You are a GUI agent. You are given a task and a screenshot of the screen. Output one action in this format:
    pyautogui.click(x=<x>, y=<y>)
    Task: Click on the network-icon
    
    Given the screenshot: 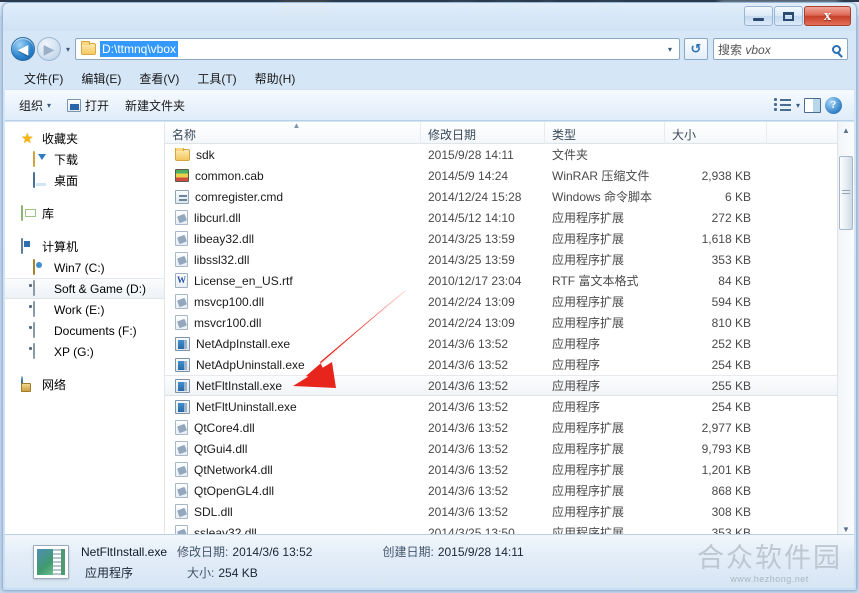 What is the action you would take?
    pyautogui.click(x=29, y=384)
    